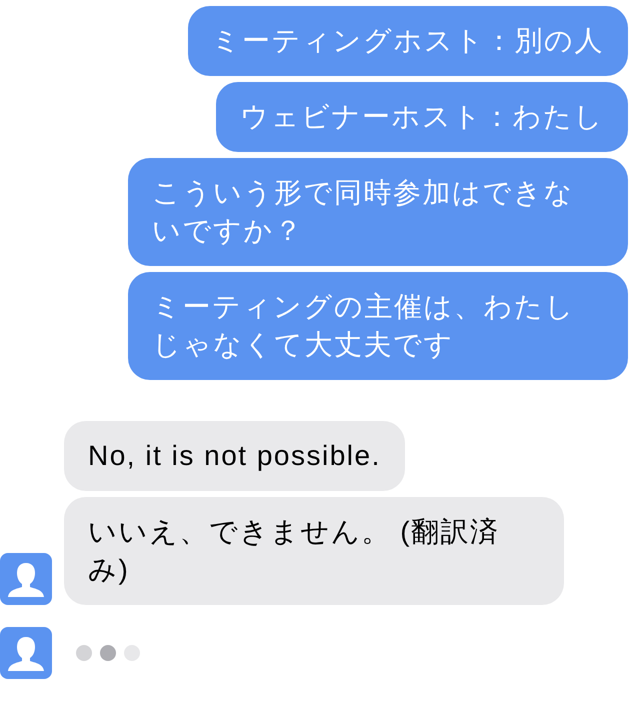 The image size is (634, 710). Describe the element at coordinates (378, 326) in the screenshot. I see `sent-message: ミーティングの主催は、わたしじゃなくて大丈夫です` at that location.